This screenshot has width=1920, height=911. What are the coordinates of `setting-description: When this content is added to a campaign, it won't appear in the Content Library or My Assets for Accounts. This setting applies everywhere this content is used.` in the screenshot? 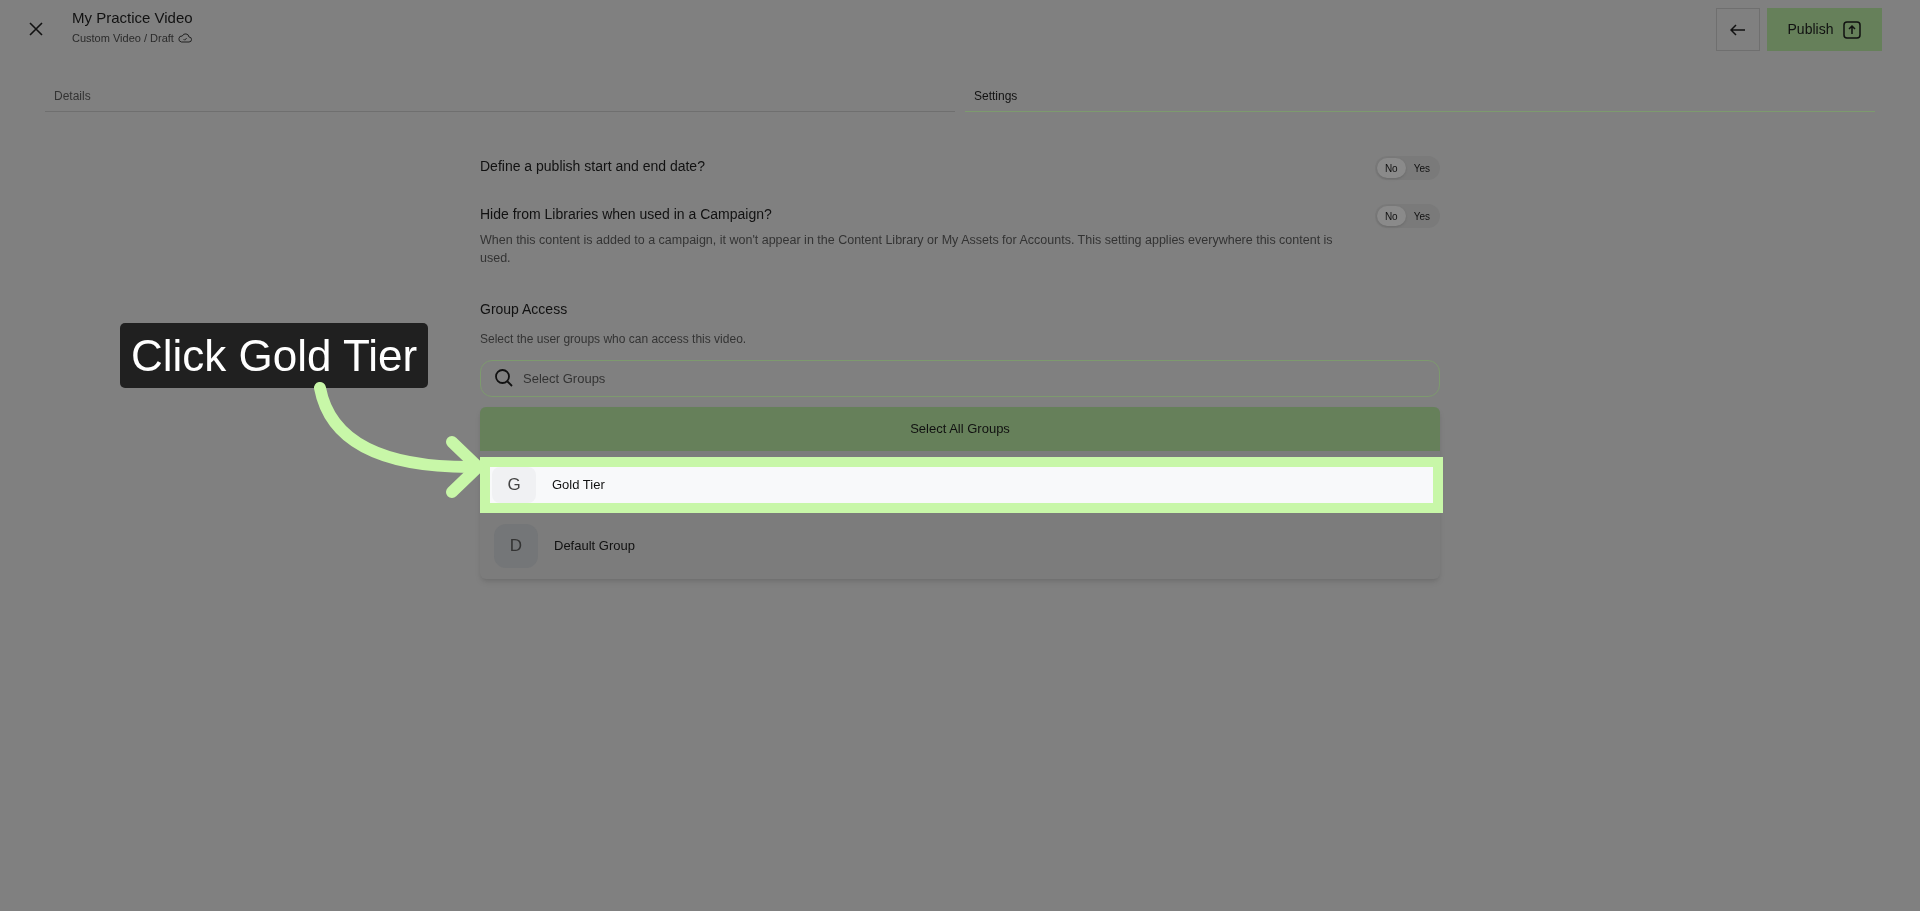 It's located at (907, 249).